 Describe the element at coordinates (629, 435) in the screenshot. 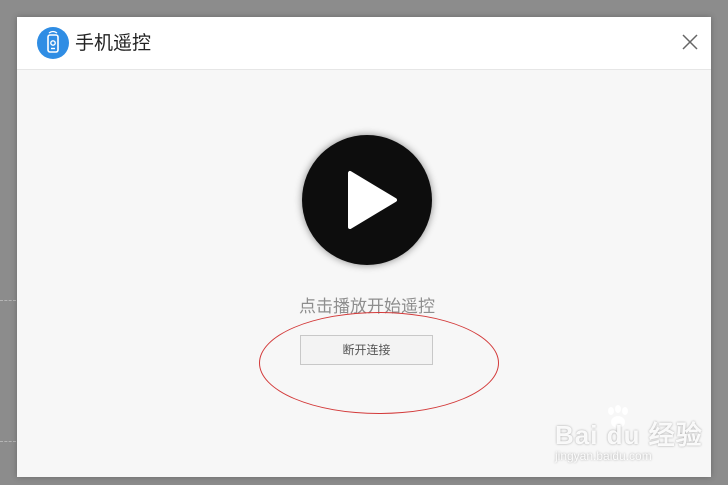

I see `watermark-brand: Bai du 经验` at that location.